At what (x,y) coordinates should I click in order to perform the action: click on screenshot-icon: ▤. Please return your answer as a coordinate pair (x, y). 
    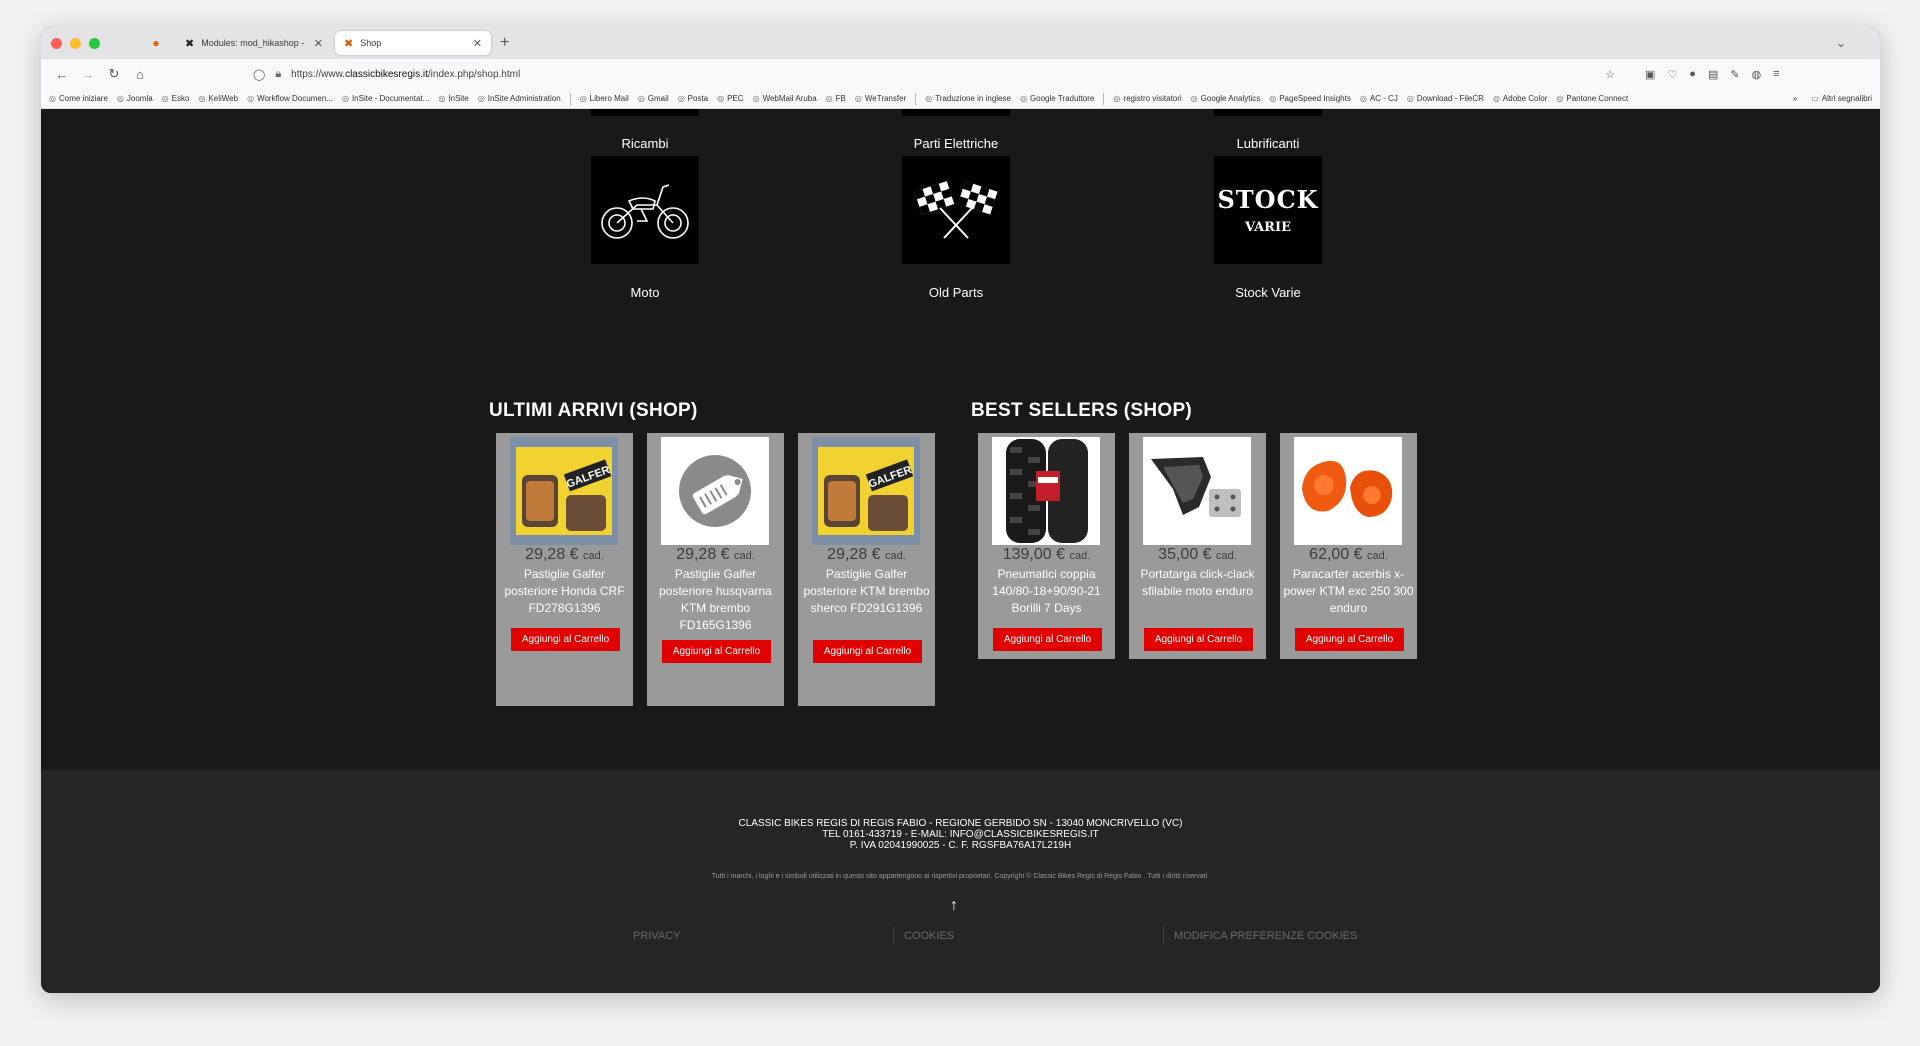
    Looking at the image, I should click on (1713, 74).